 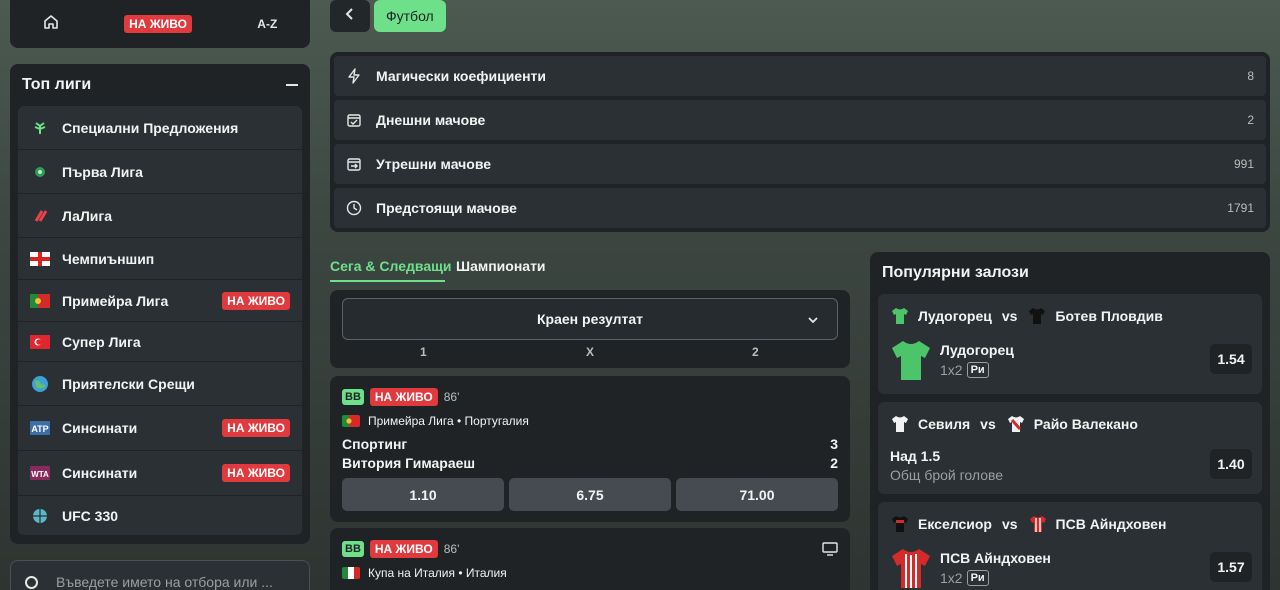 I want to click on ri-tag: Ри, so click(x=977, y=578).